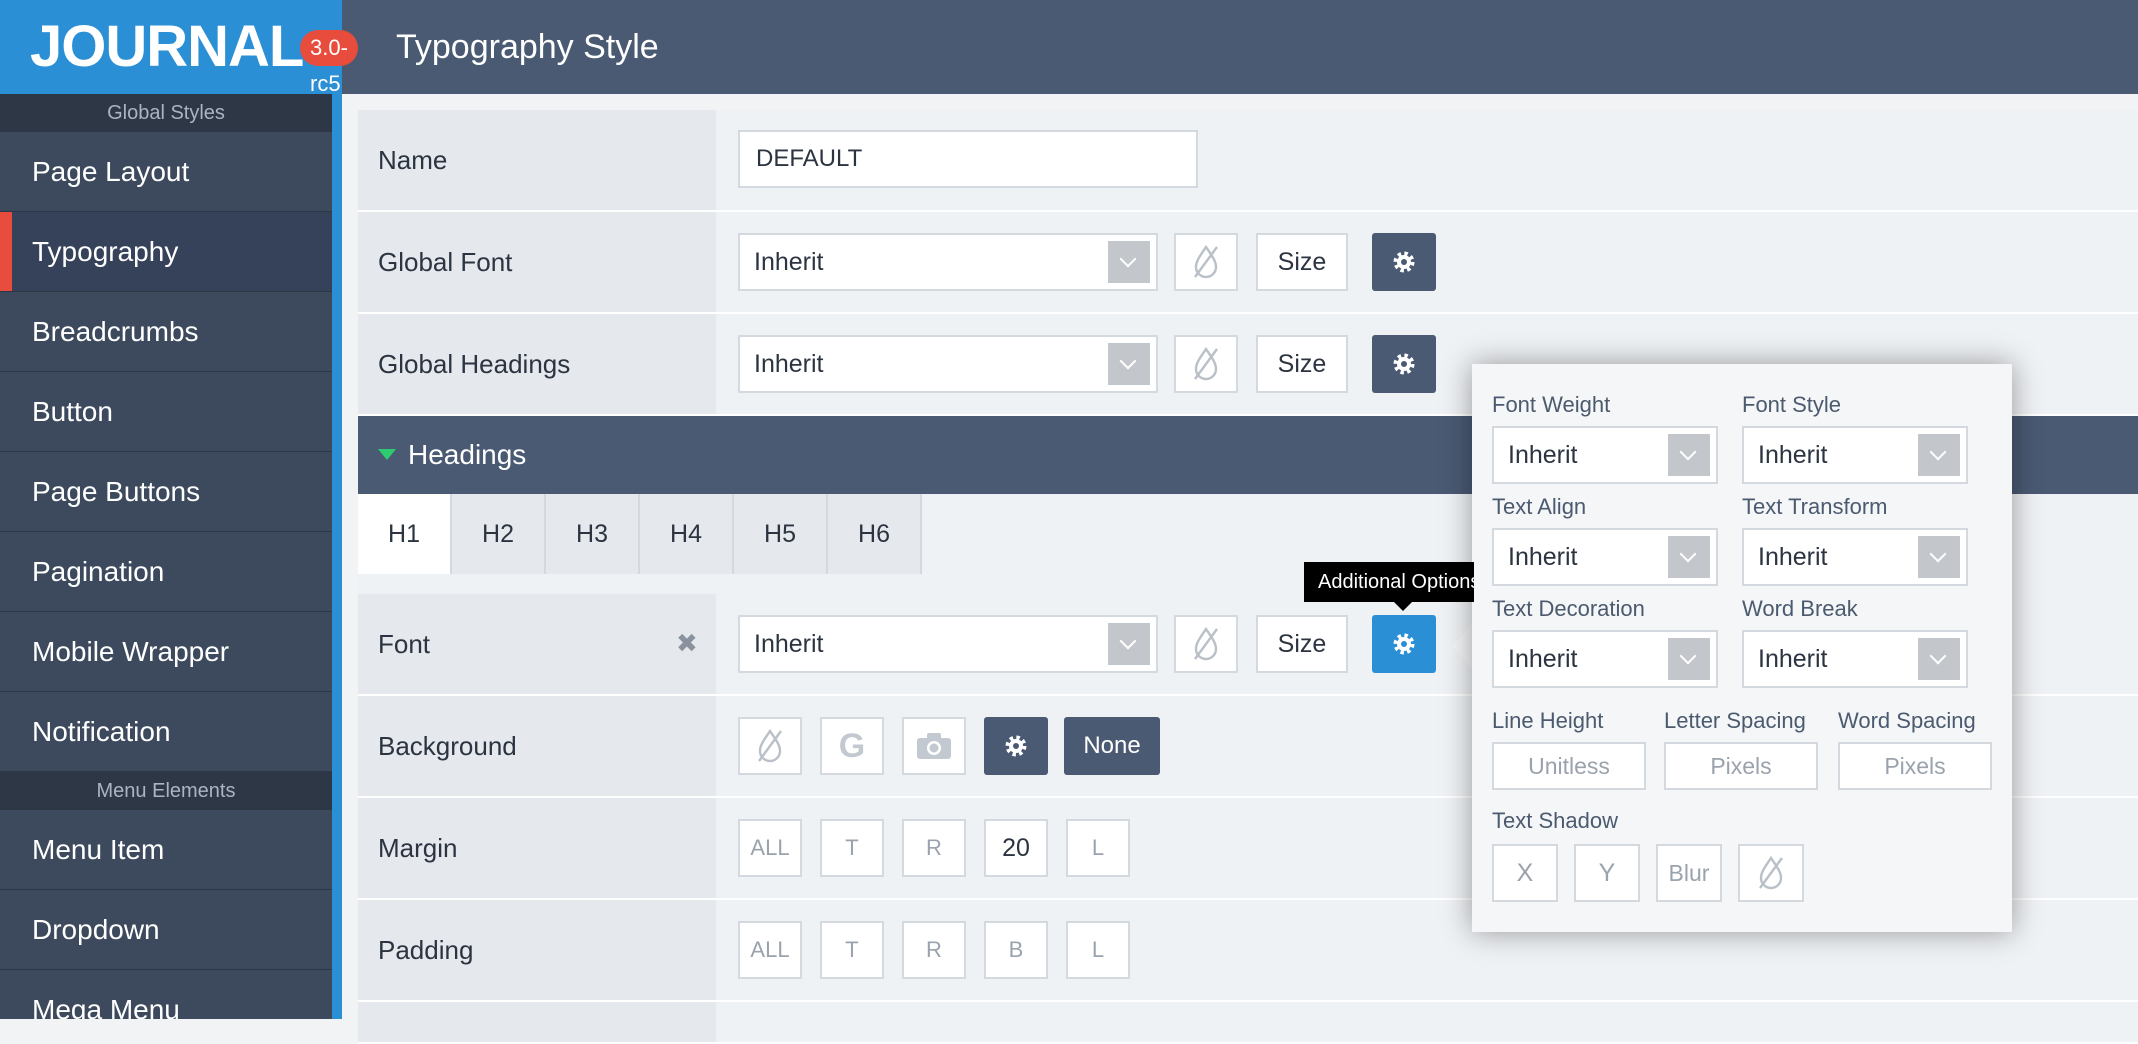  What do you see at coordinates (1855, 557) in the screenshot?
I see `text-transform-select: Inherit` at bounding box center [1855, 557].